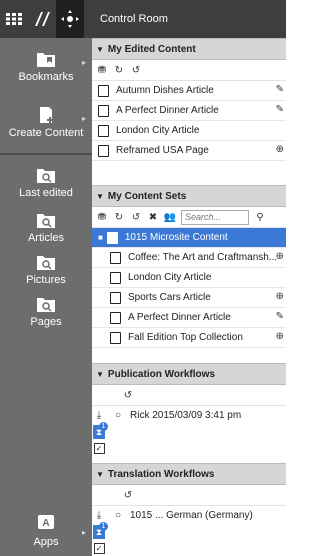 Image resolution: width=320 pixels, height=556 pixels. What do you see at coordinates (100, 237) in the screenshot?
I see `collapse-icon: ■` at bounding box center [100, 237].